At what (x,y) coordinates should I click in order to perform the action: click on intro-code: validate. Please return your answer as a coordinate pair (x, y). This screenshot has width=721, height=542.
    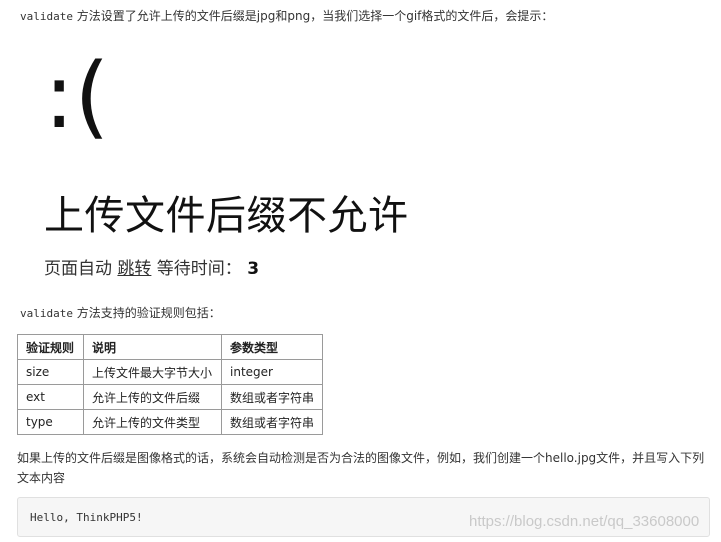
    Looking at the image, I should click on (46, 16).